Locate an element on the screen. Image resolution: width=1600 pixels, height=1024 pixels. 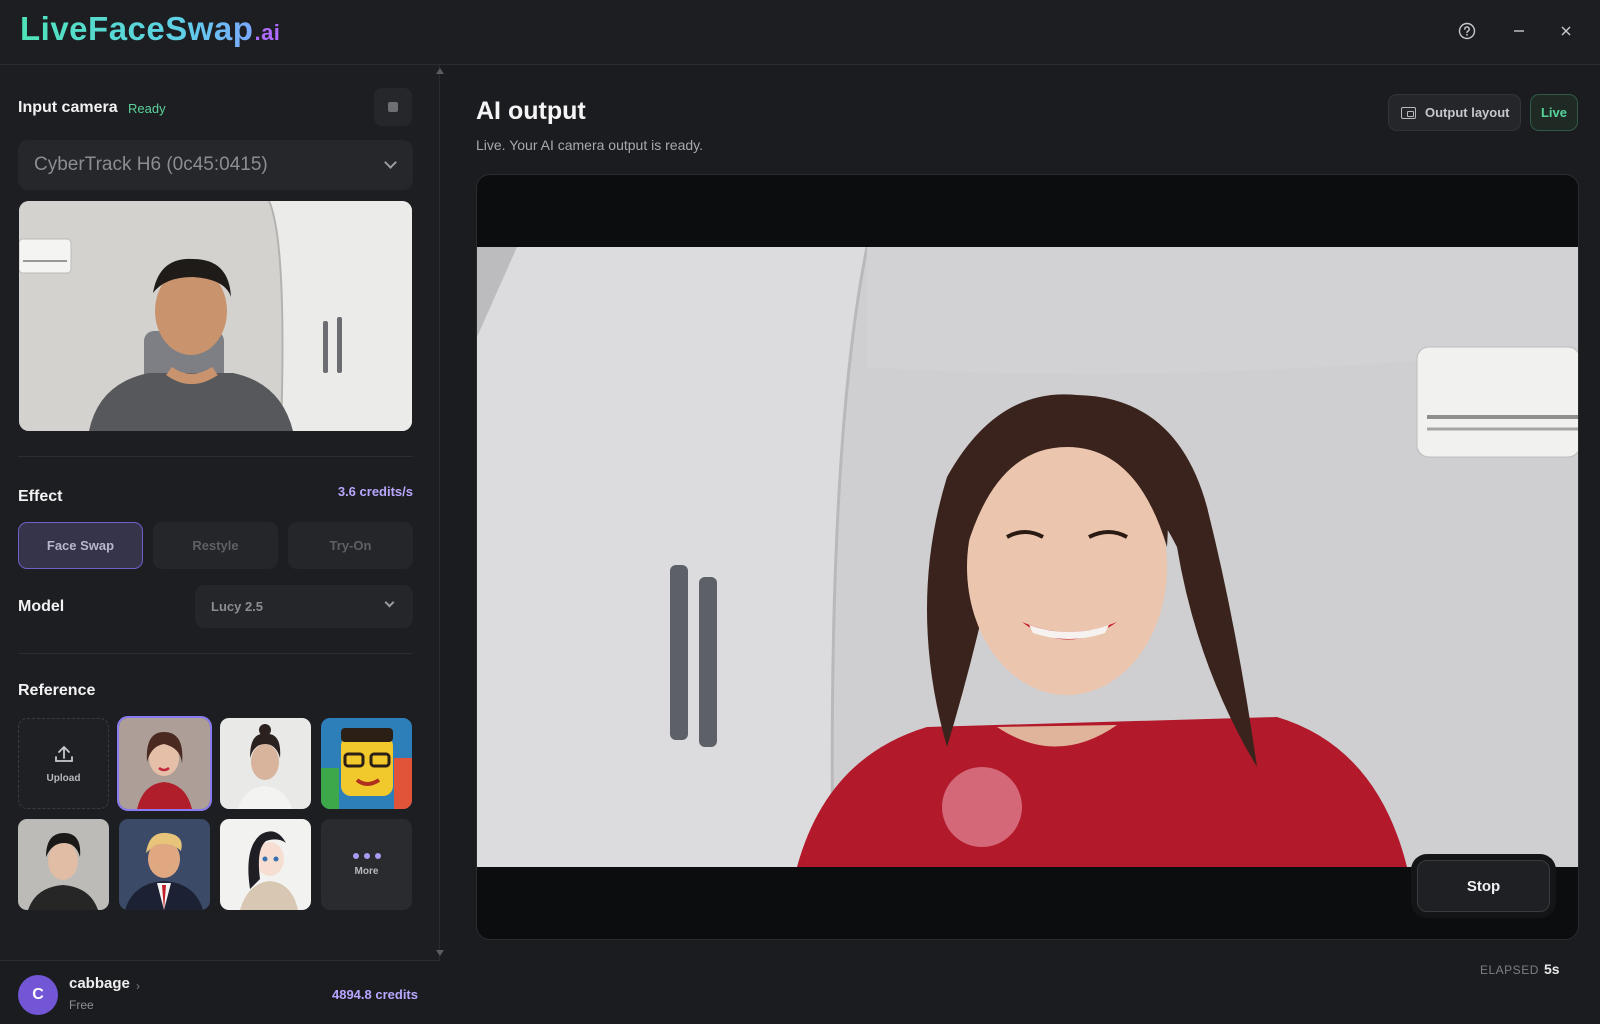
model-select-value: Lucy 2.5 is located at coordinates (237, 606).